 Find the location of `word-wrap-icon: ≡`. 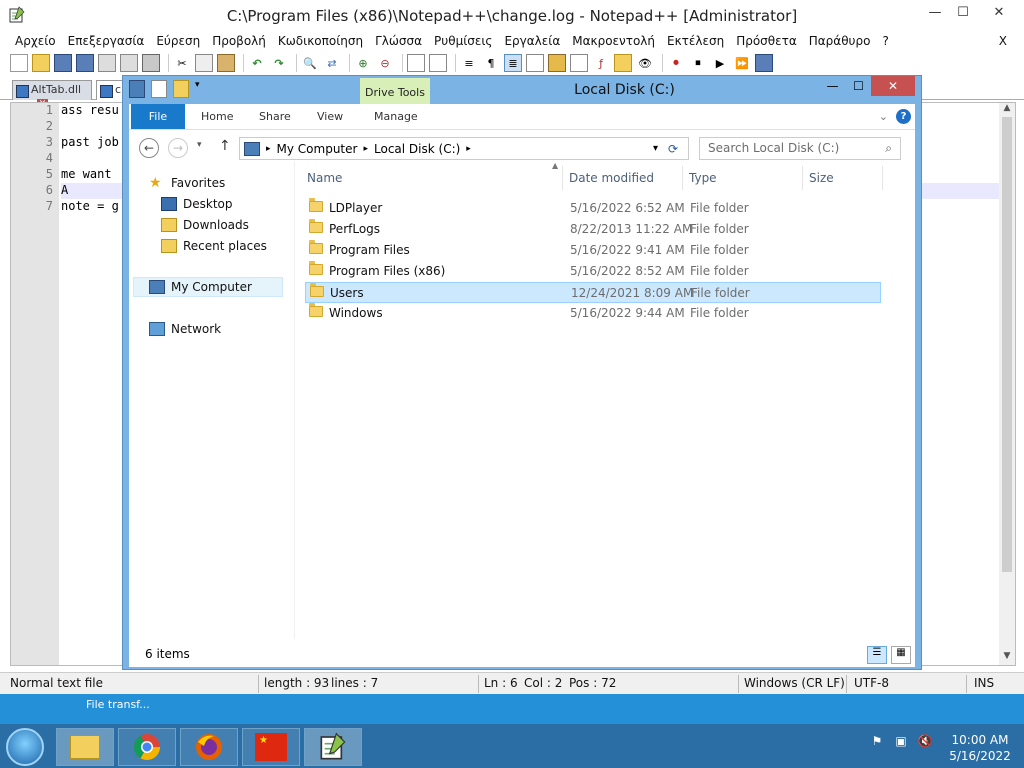

word-wrap-icon: ≡ is located at coordinates (469, 63).